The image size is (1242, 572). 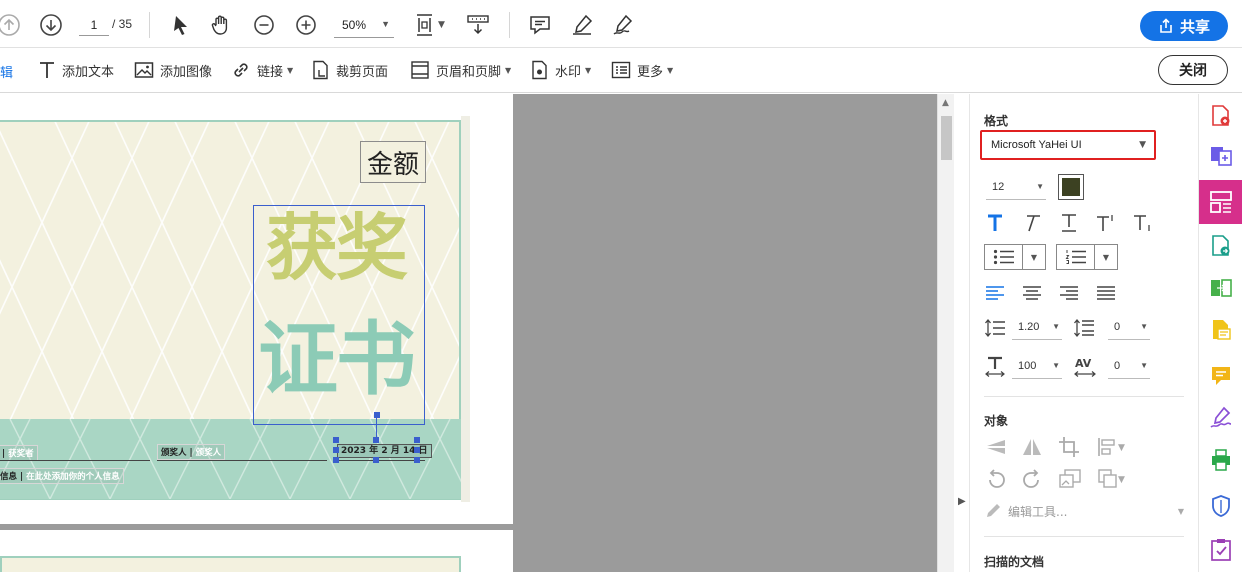 I want to click on share-button: 共享, so click(x=1184, y=26).